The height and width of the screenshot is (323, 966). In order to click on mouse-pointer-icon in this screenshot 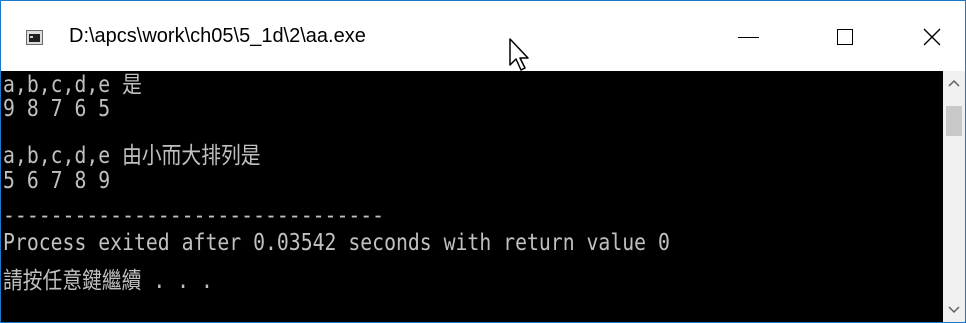, I will do `click(519, 54)`.